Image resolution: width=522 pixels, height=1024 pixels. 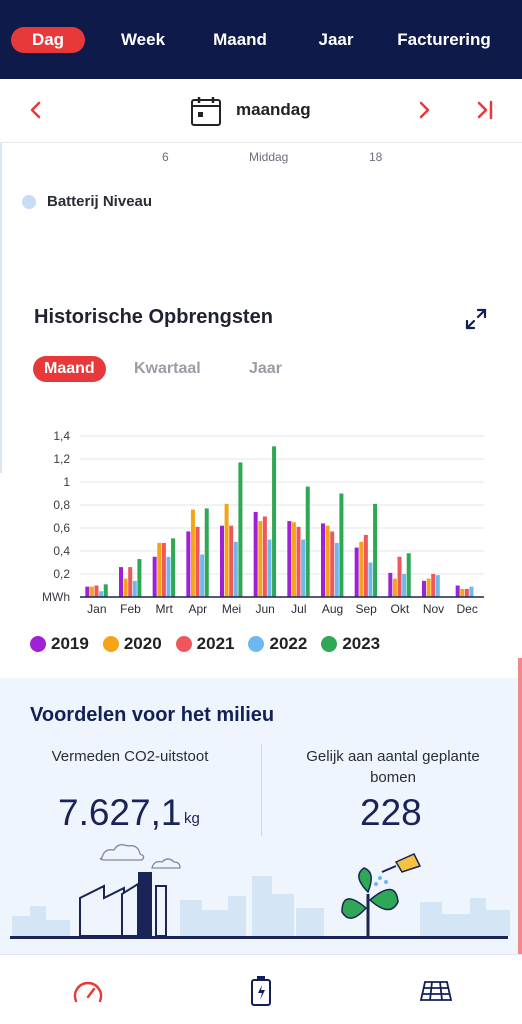 I want to click on bar-2019-Sep, so click(x=356, y=572).